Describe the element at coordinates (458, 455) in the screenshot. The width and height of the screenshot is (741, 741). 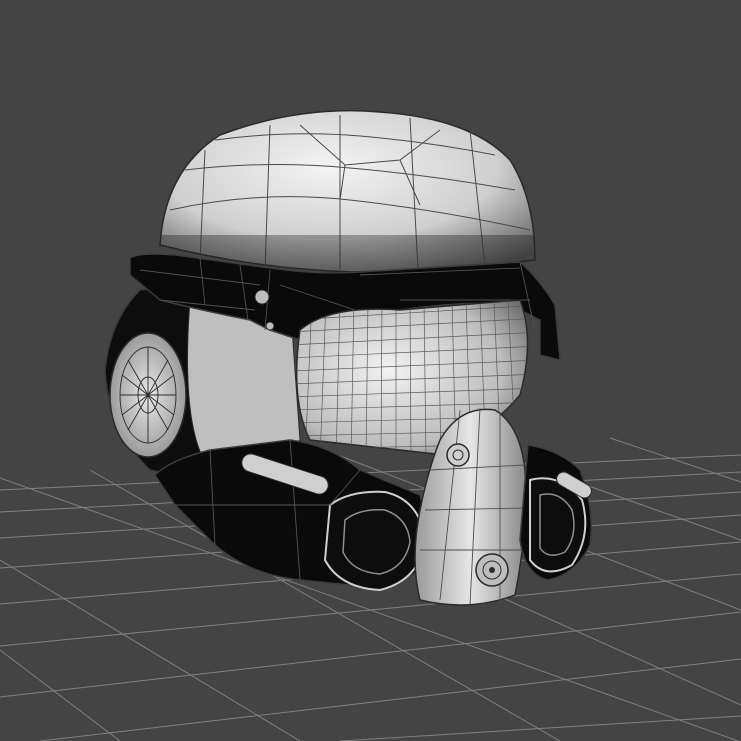
I see `mask-vent-upper` at that location.